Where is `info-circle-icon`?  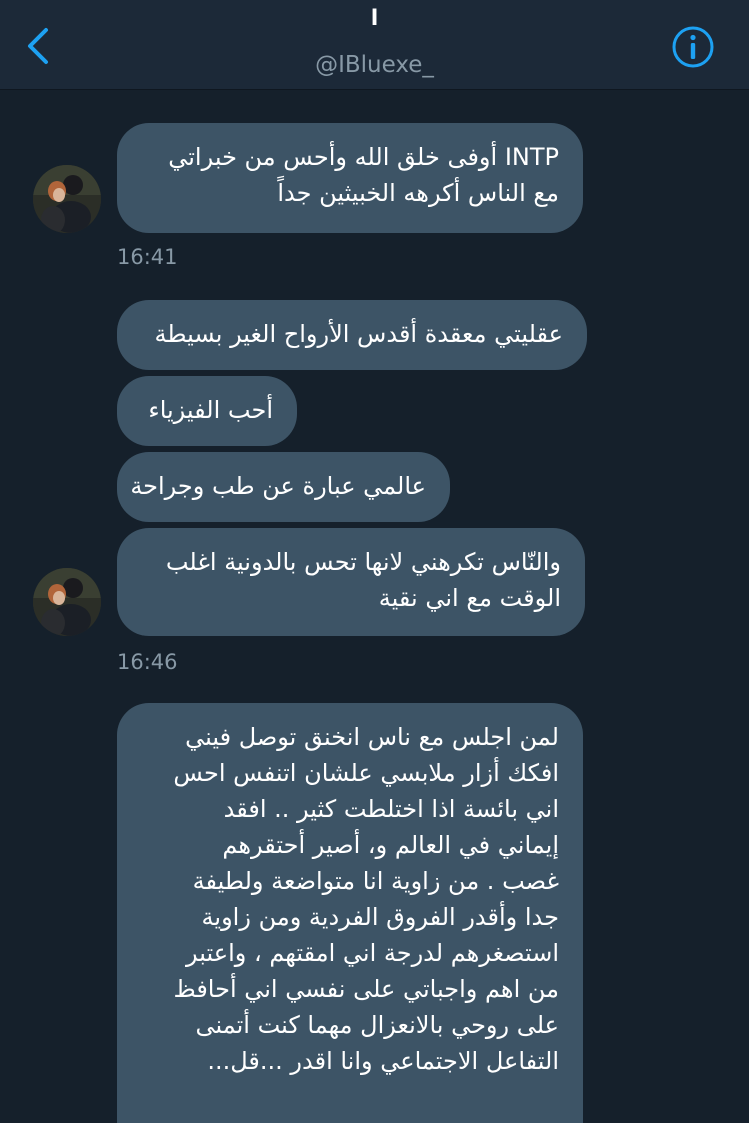
info-circle-icon is located at coordinates (693, 47).